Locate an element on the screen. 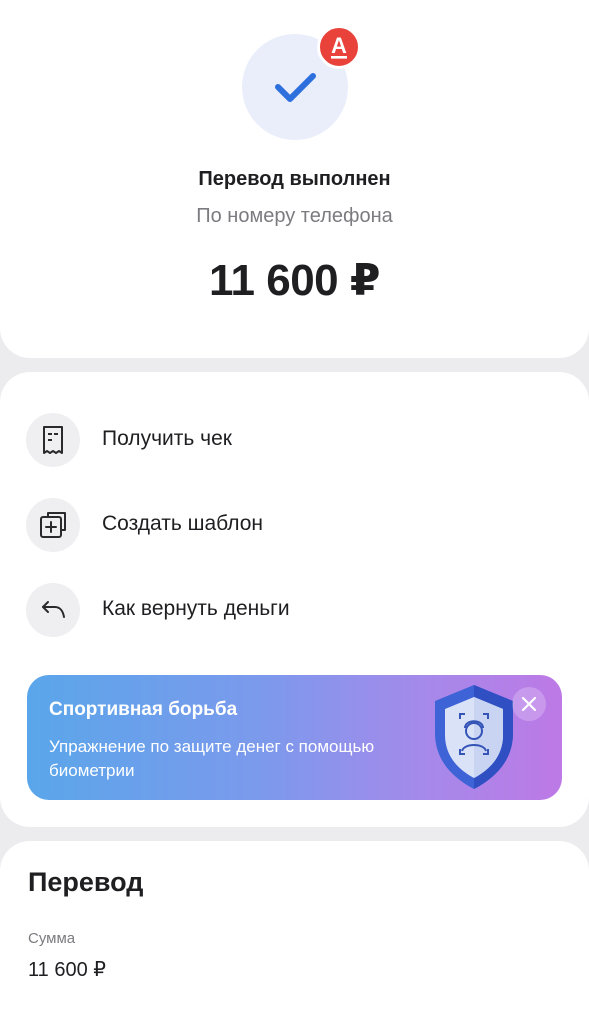  status-subtitle: По номеру телефона is located at coordinates (294, 216).